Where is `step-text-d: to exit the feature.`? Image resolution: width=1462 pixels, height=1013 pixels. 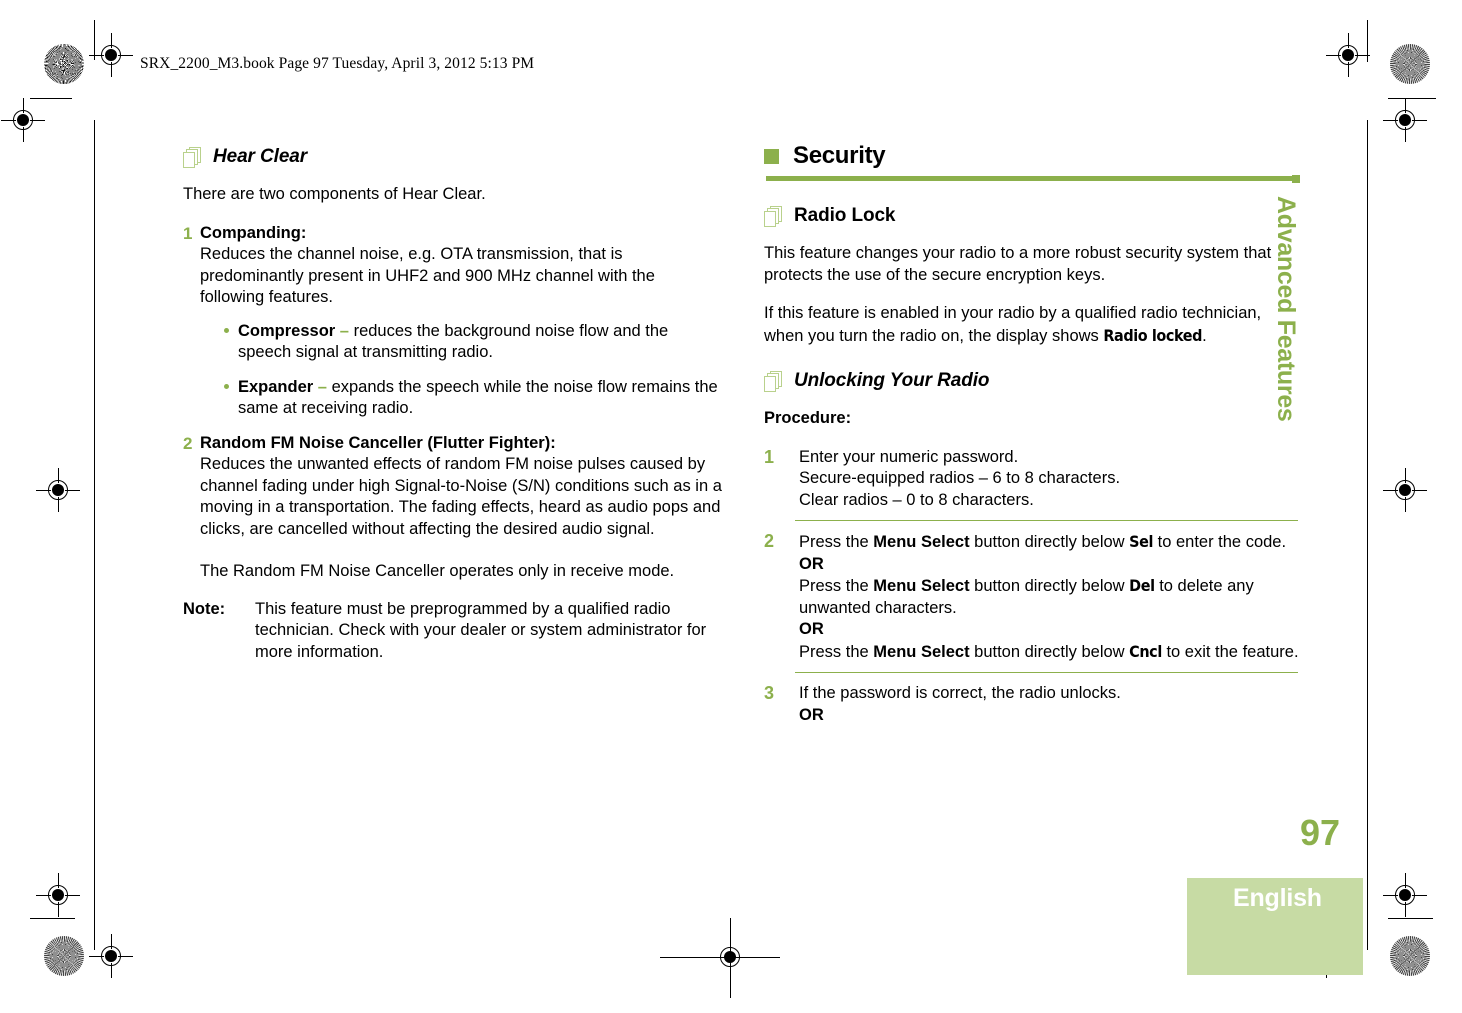 step-text-d: to exit the feature. is located at coordinates (1230, 651).